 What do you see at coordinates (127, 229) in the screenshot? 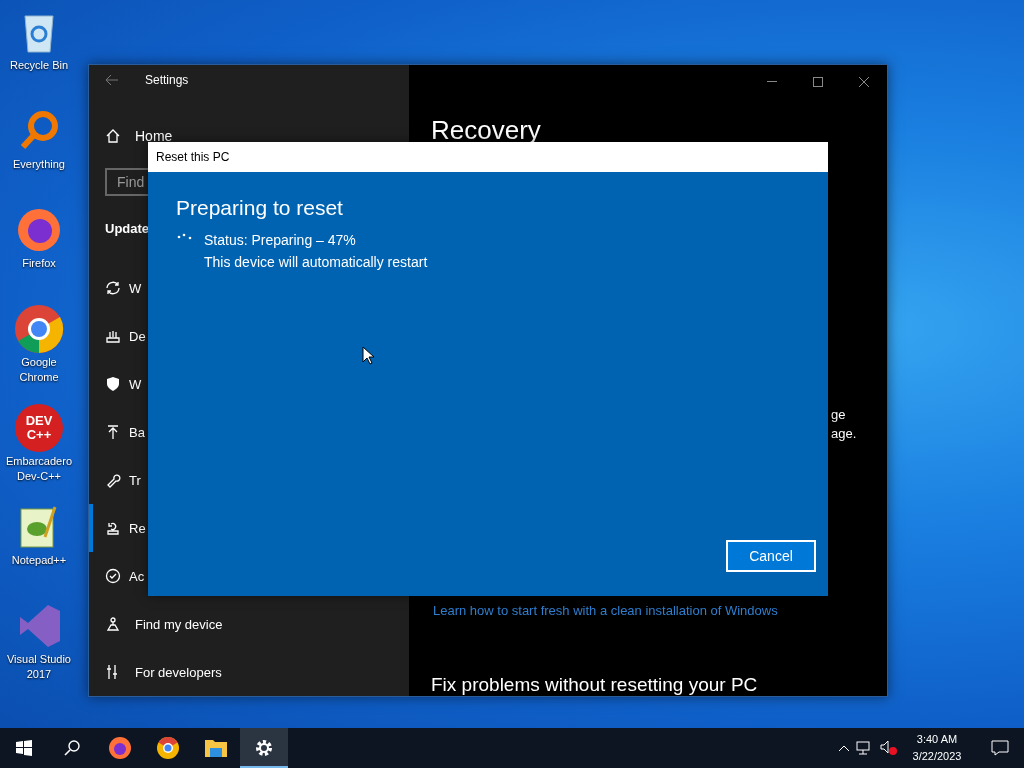
I see `section-heading: Update` at bounding box center [127, 229].